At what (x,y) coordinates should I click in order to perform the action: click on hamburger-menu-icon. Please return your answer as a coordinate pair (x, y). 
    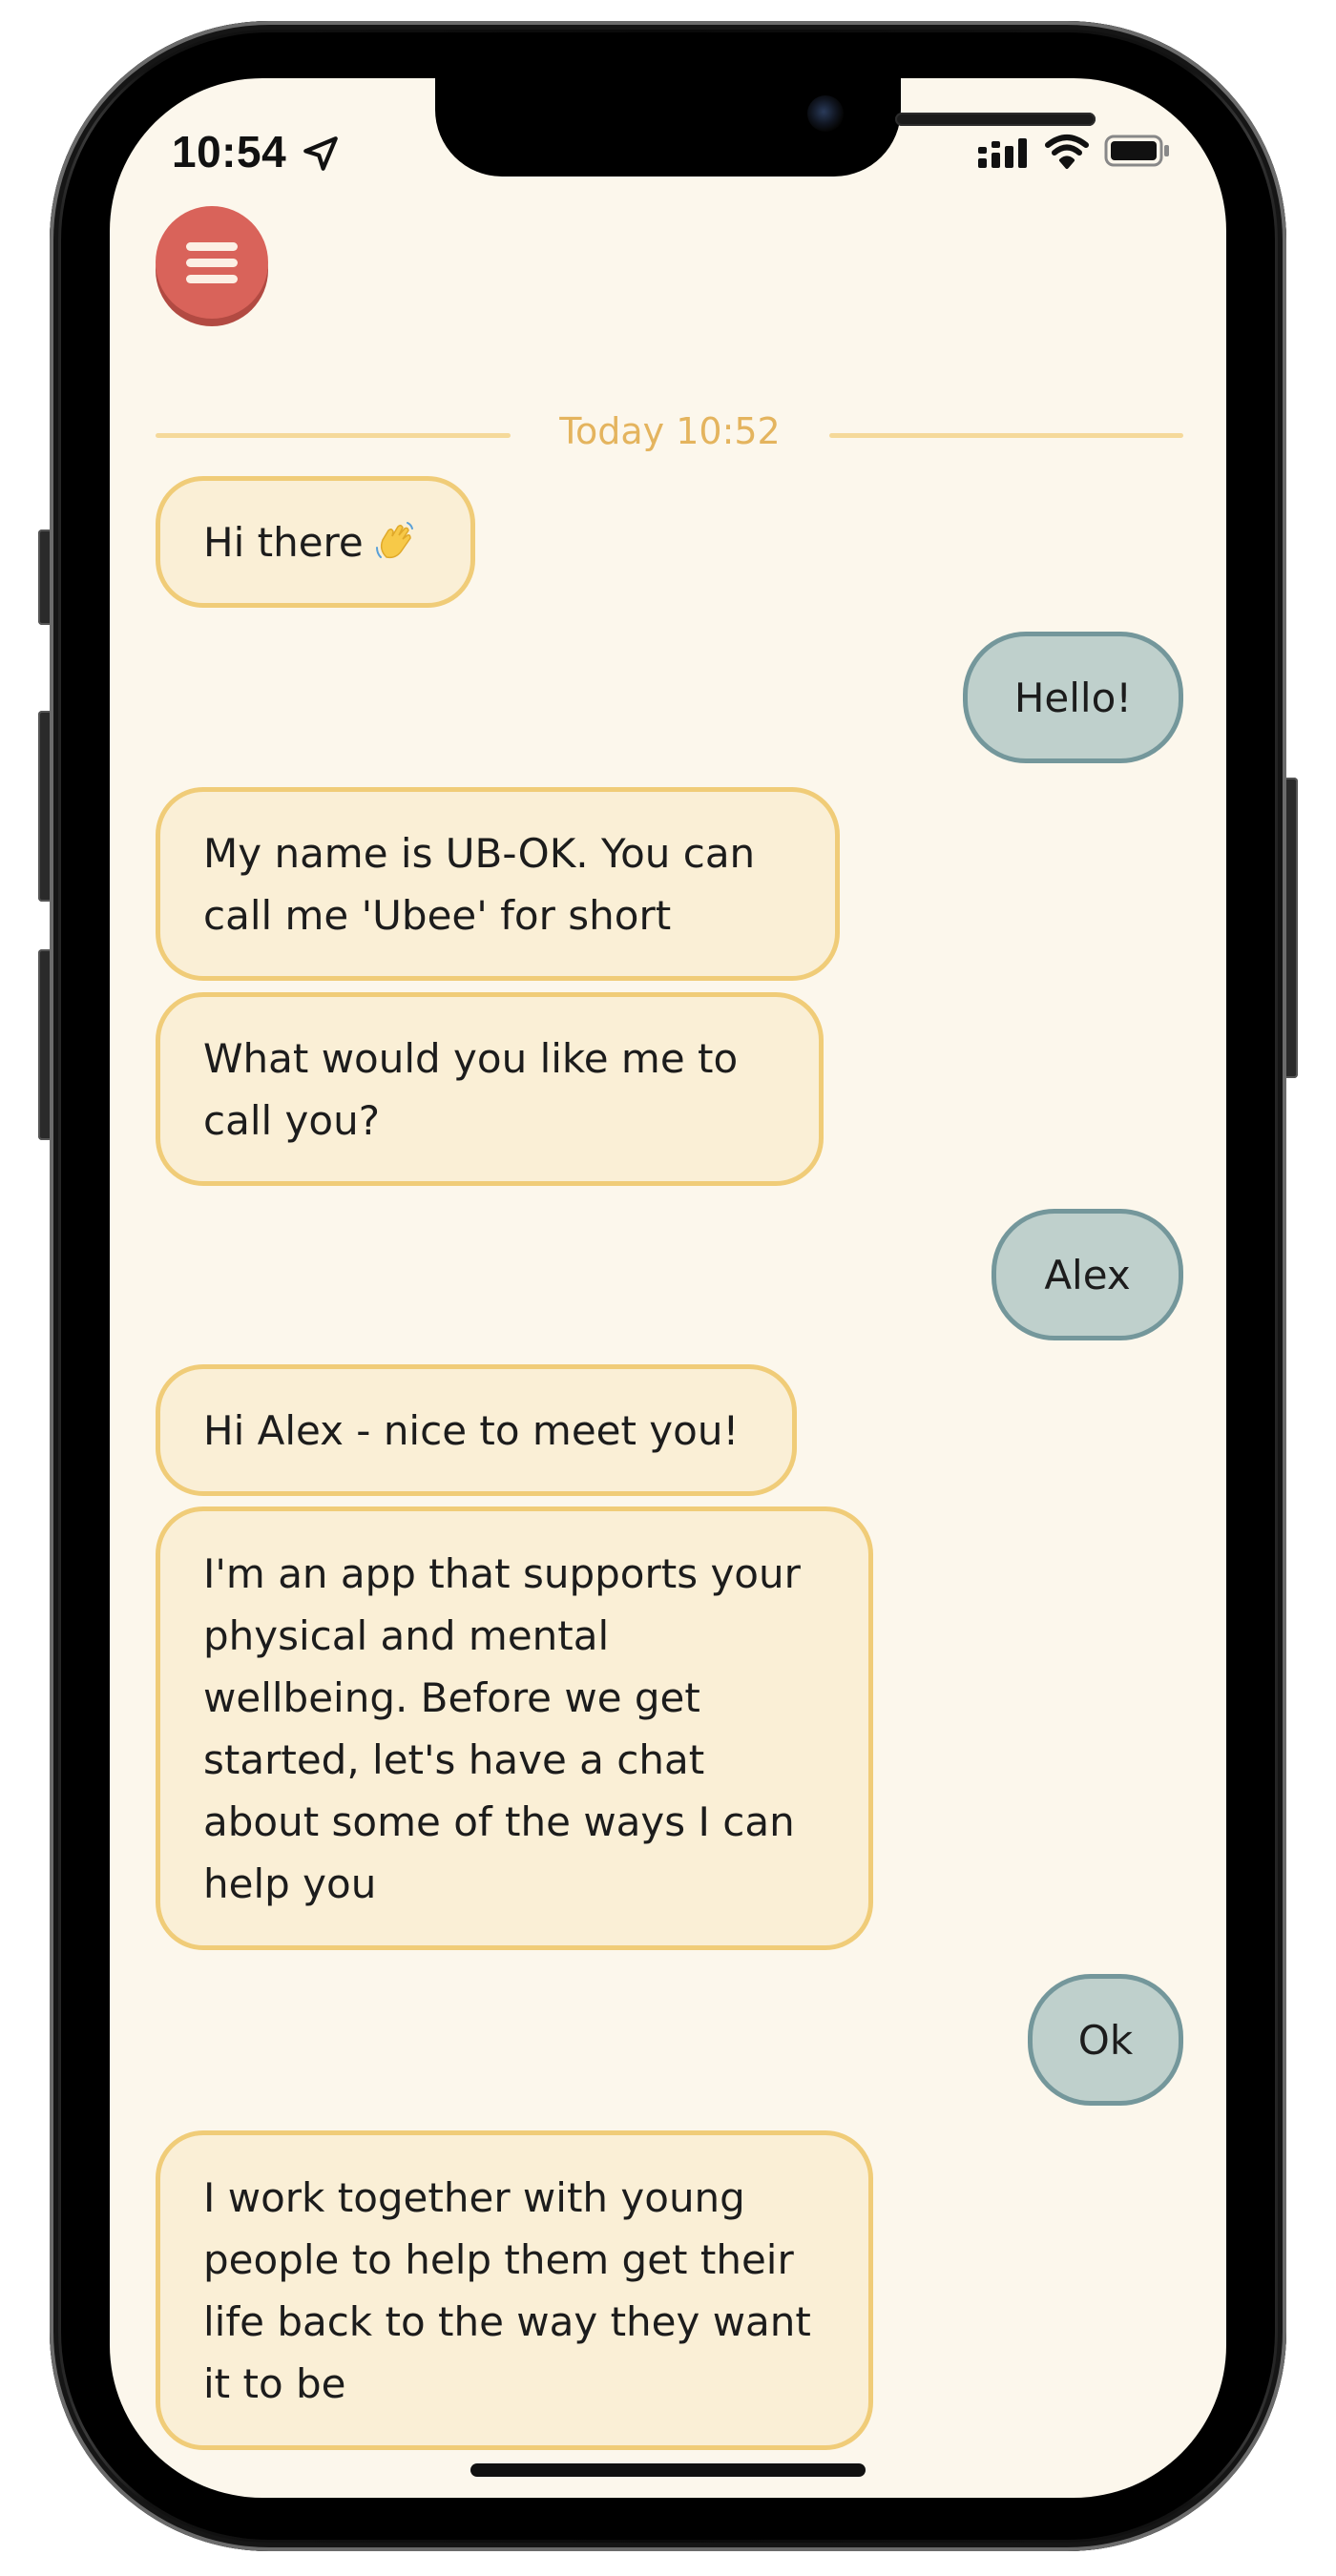
    Looking at the image, I should click on (212, 246).